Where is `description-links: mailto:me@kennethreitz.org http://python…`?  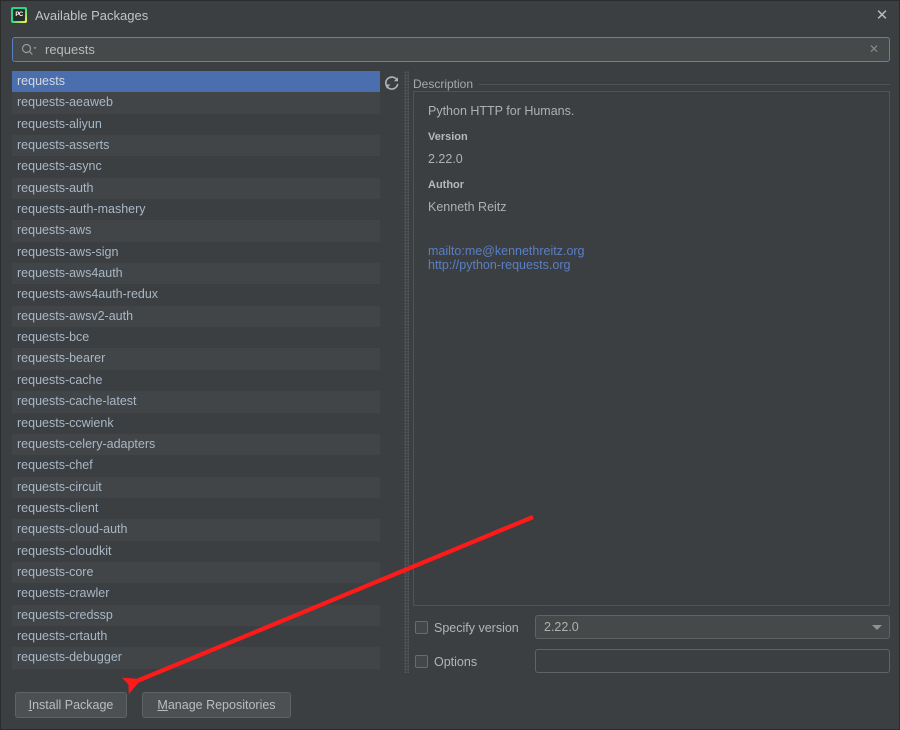 description-links: mailto:me@kennethreitz.org http://python… is located at coordinates (651, 258).